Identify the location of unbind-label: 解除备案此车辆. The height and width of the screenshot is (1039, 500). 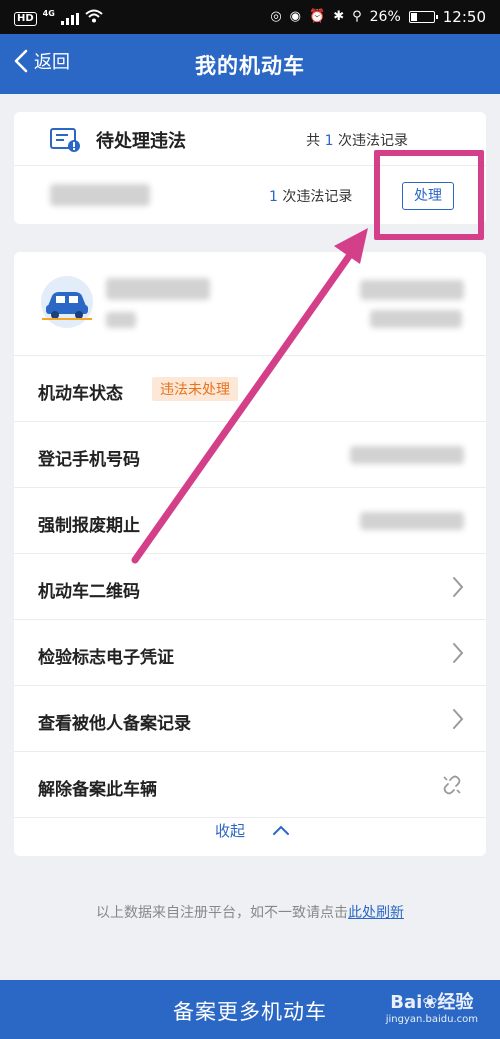
(97, 790).